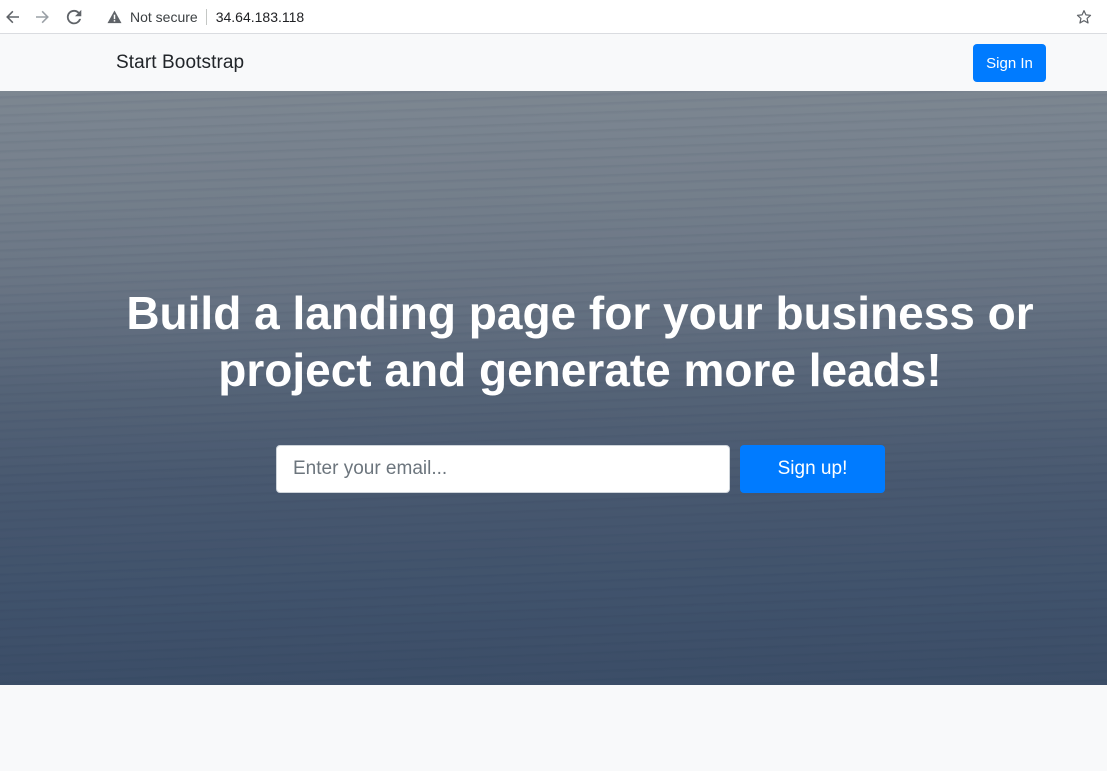 The height and width of the screenshot is (771, 1107). I want to click on reload-button, so click(74, 17).